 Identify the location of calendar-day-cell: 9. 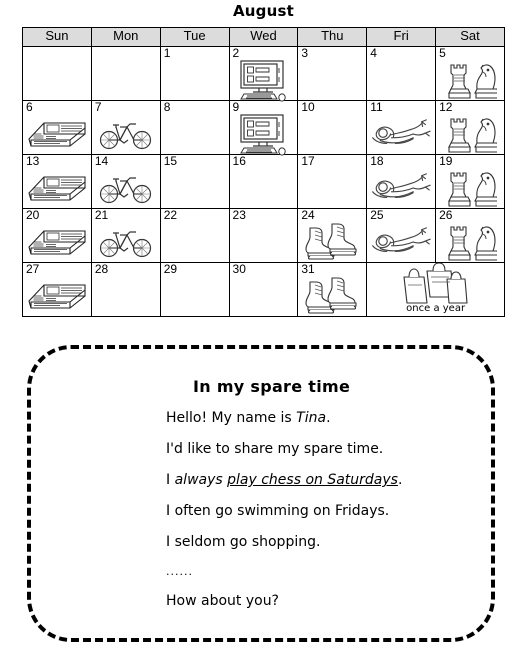
(263, 128).